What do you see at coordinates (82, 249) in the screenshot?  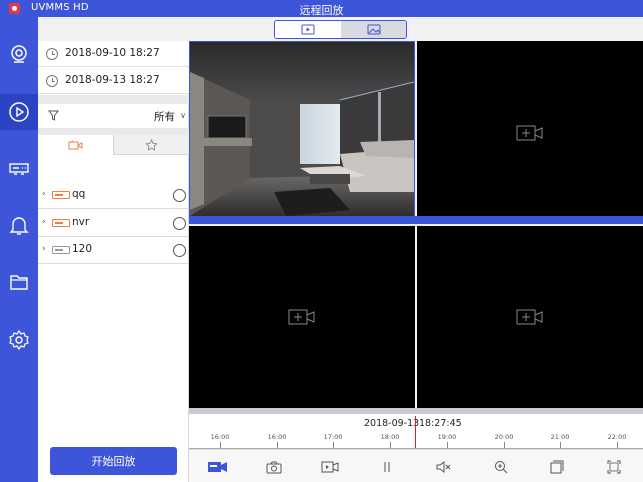 I see `device-name: 120` at bounding box center [82, 249].